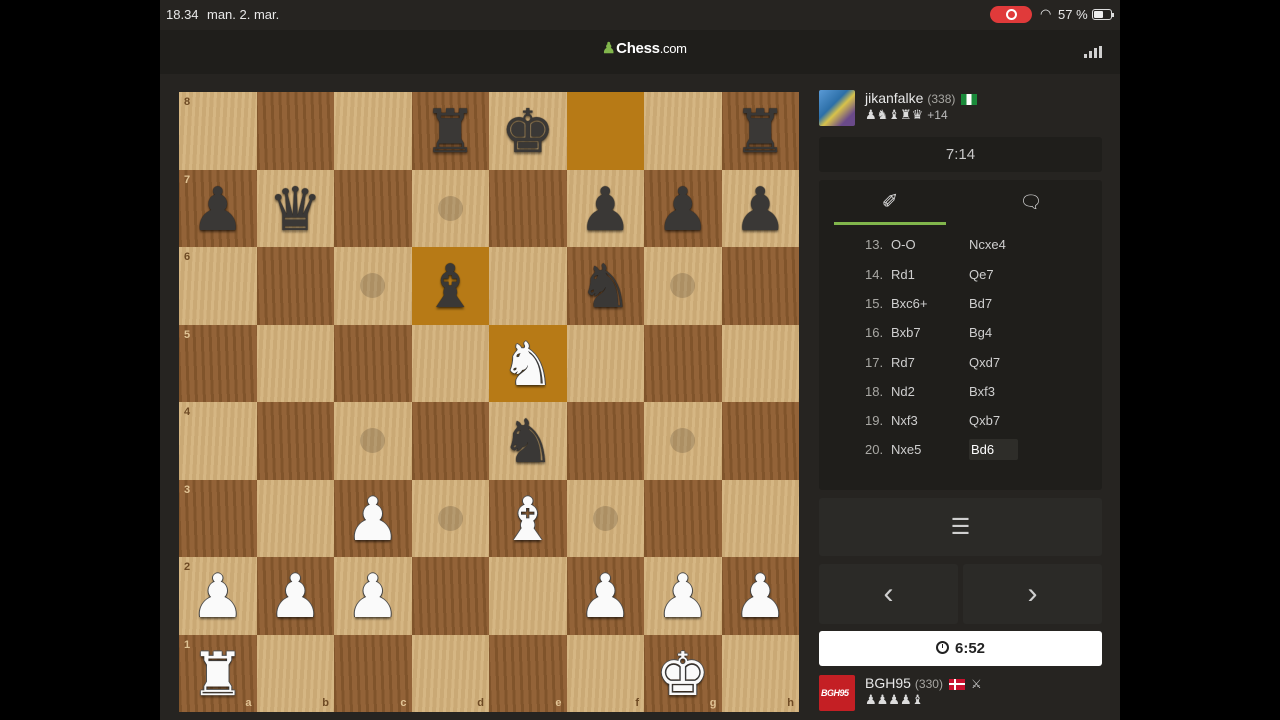 This screenshot has height=720, width=1280. I want to click on square-h7: ♟, so click(760, 208).